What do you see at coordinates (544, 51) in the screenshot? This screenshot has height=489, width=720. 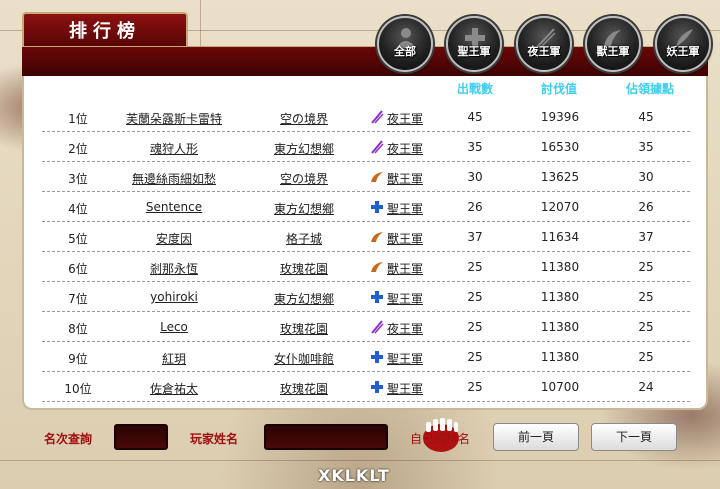 I see `army-filter-label: 夜王軍` at bounding box center [544, 51].